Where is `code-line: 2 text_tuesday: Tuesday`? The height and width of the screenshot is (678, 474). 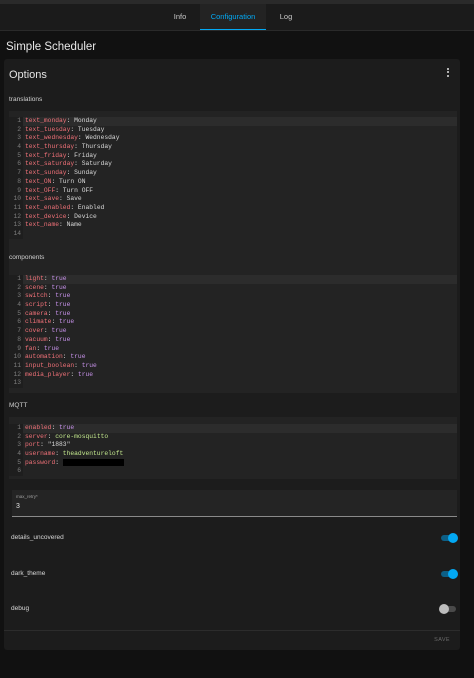
code-line: 2 text_tuesday: Tuesday is located at coordinates (233, 130).